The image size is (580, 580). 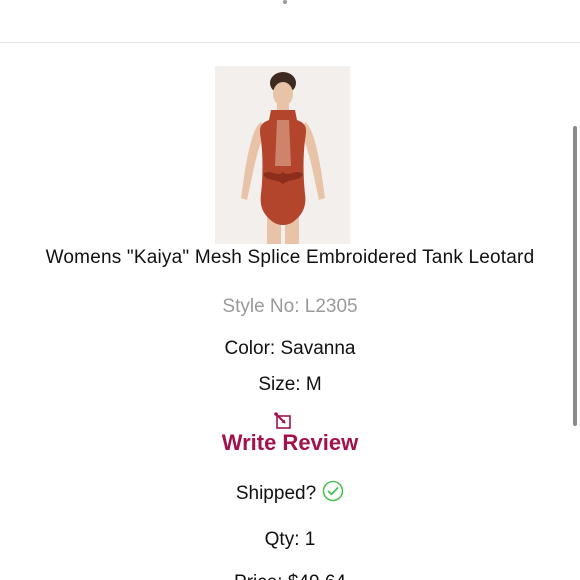 I want to click on product-quantity: Qty: 1, so click(x=290, y=539).